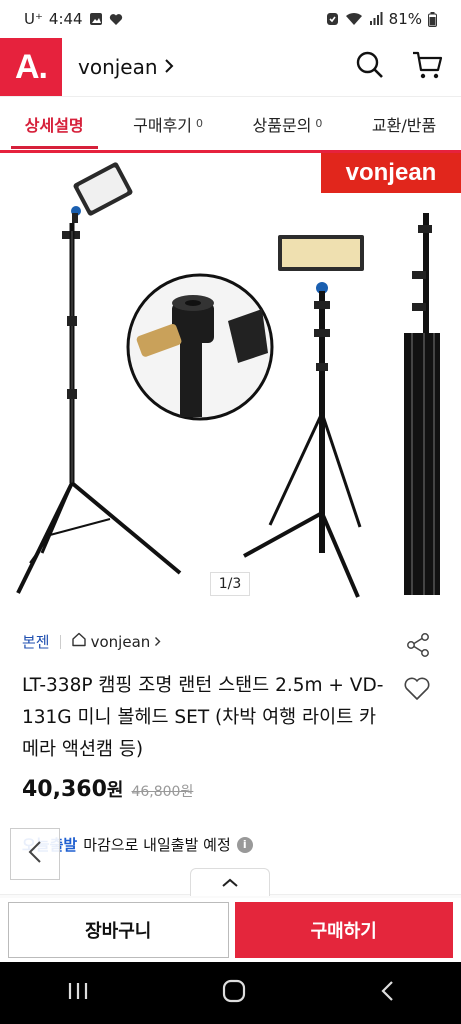  I want to click on system-navigation-bar, so click(230, 993).